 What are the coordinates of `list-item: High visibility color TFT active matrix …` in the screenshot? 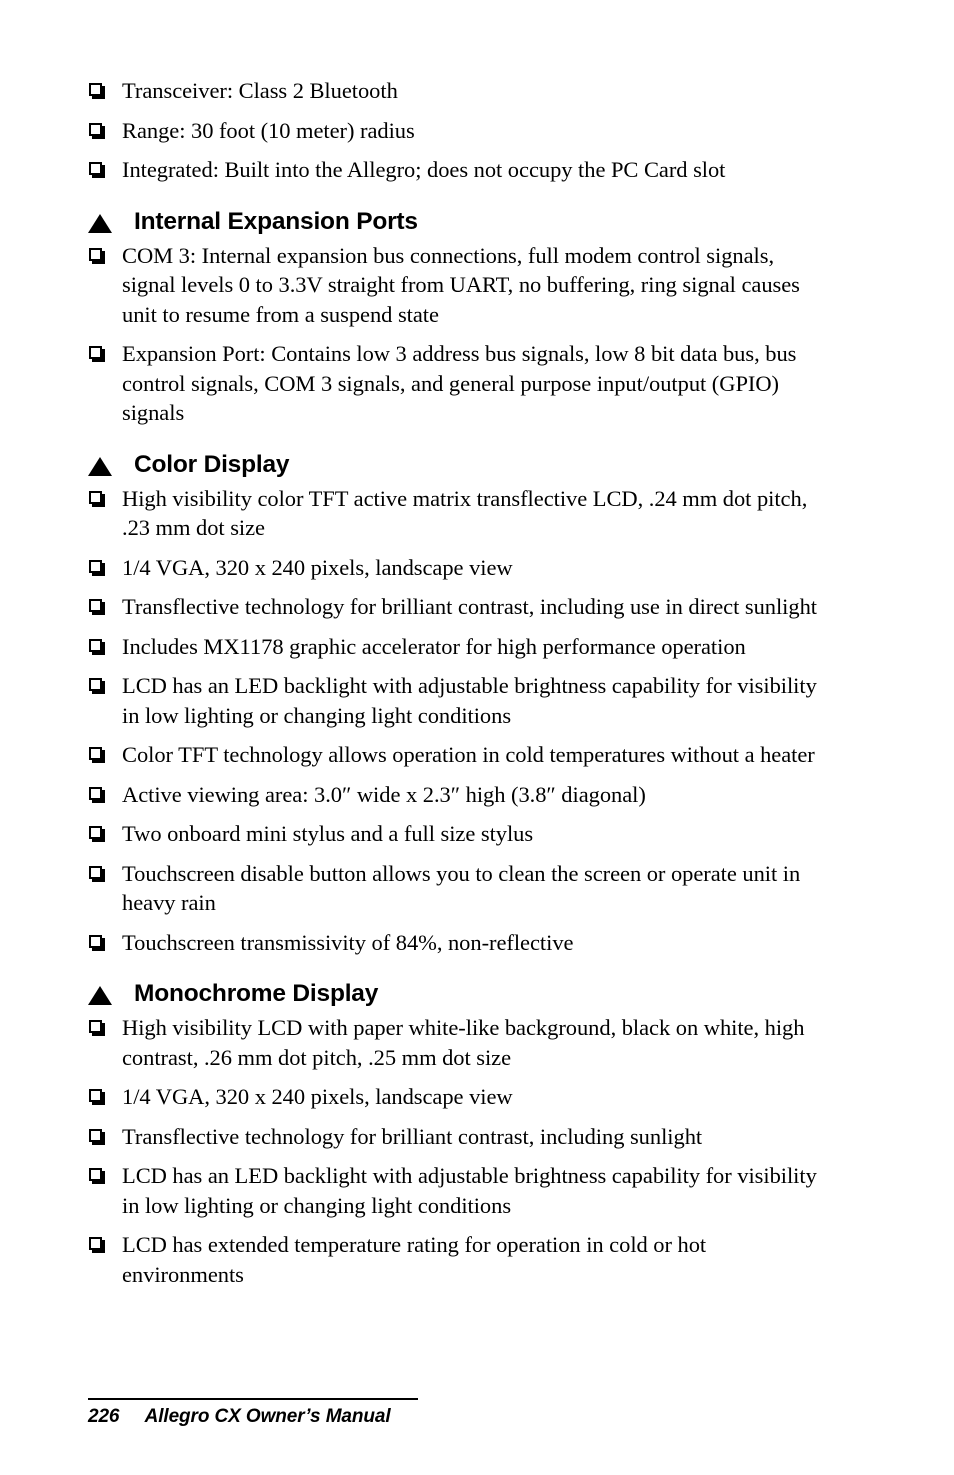 It's located at (456, 513).